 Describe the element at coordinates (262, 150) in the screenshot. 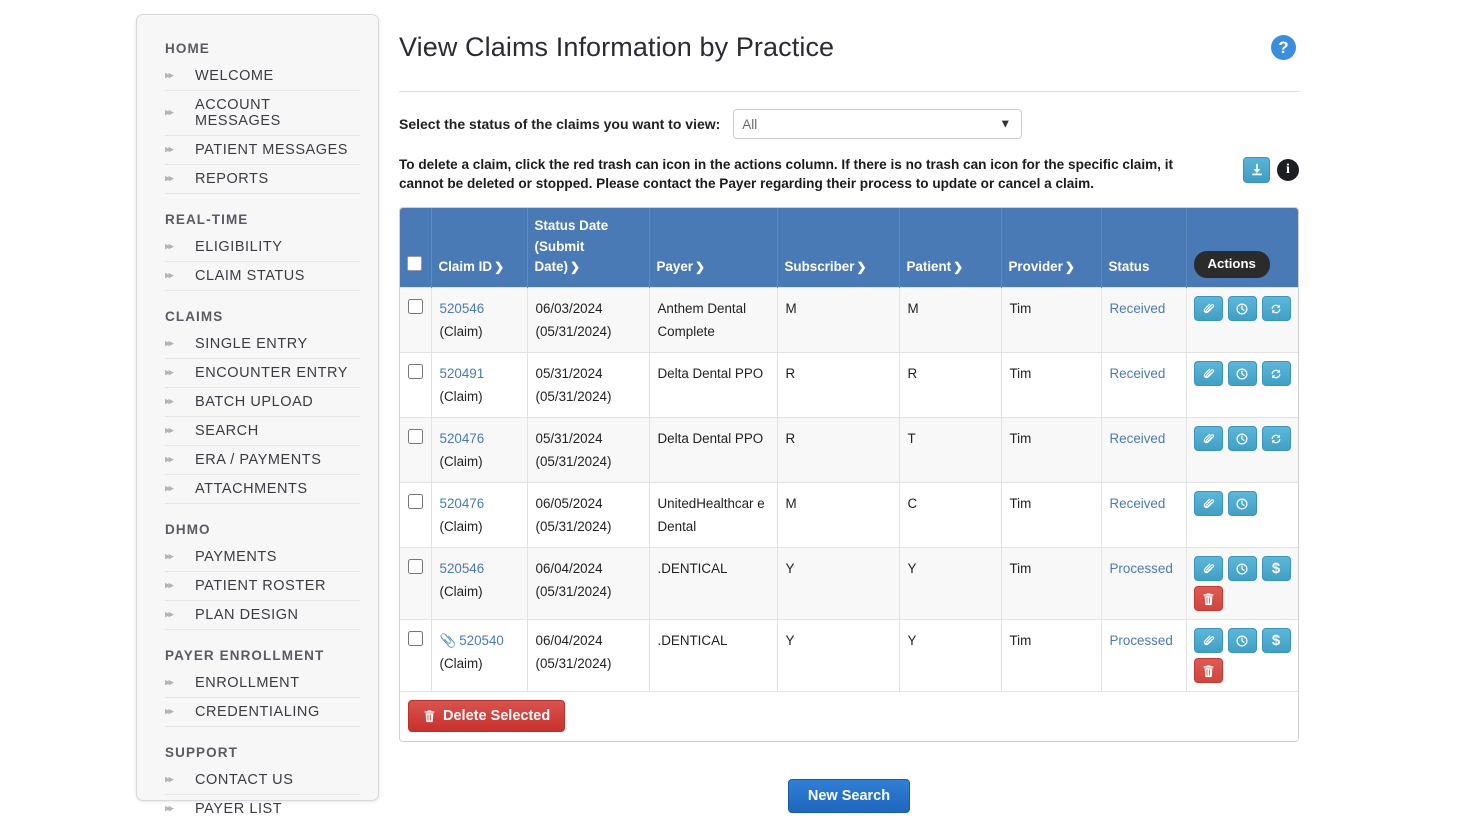

I see `sidebar-item-patient-messages: ▸▸ PATIENT MESSAGES` at that location.